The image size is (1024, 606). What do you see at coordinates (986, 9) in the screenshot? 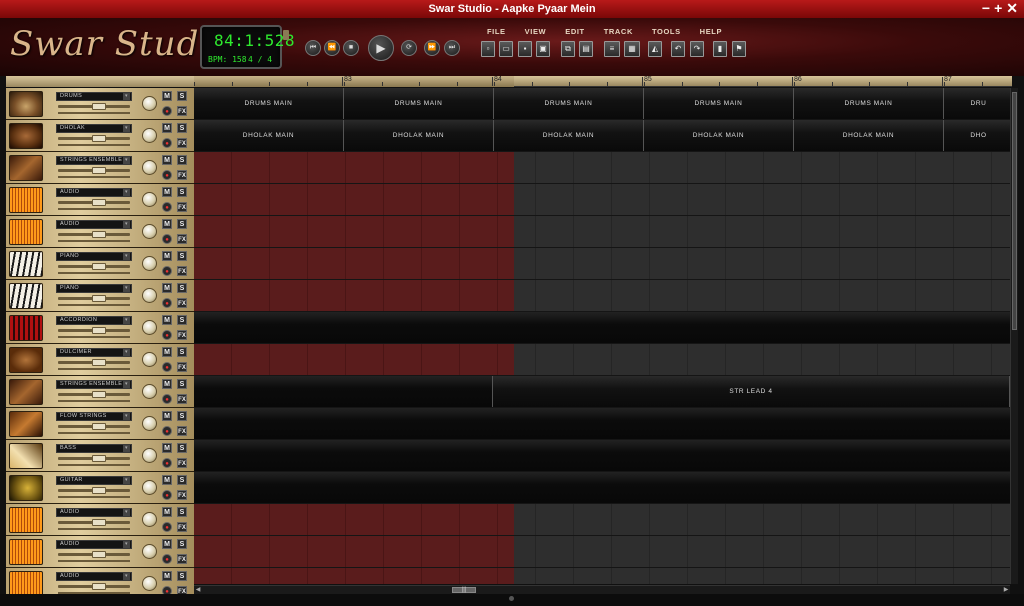
I see `minimize-button: −` at bounding box center [986, 9].